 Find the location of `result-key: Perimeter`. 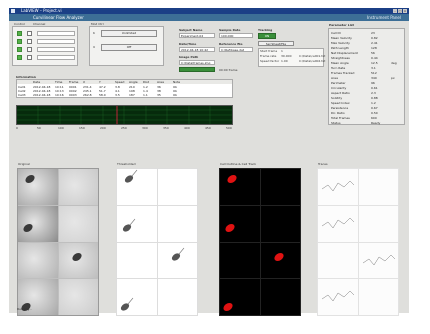

result-key: Perimeter is located at coordinates (338, 83).